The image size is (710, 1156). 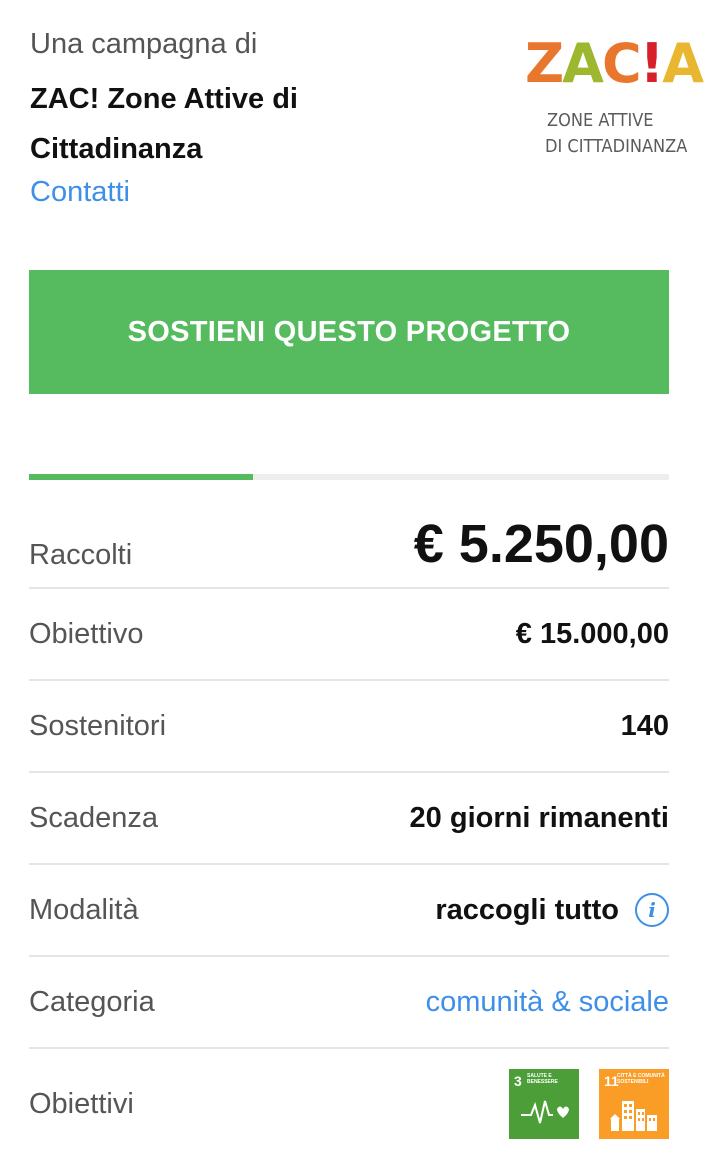 I want to click on objectives-label: Obiettivi, so click(x=81, y=1103).